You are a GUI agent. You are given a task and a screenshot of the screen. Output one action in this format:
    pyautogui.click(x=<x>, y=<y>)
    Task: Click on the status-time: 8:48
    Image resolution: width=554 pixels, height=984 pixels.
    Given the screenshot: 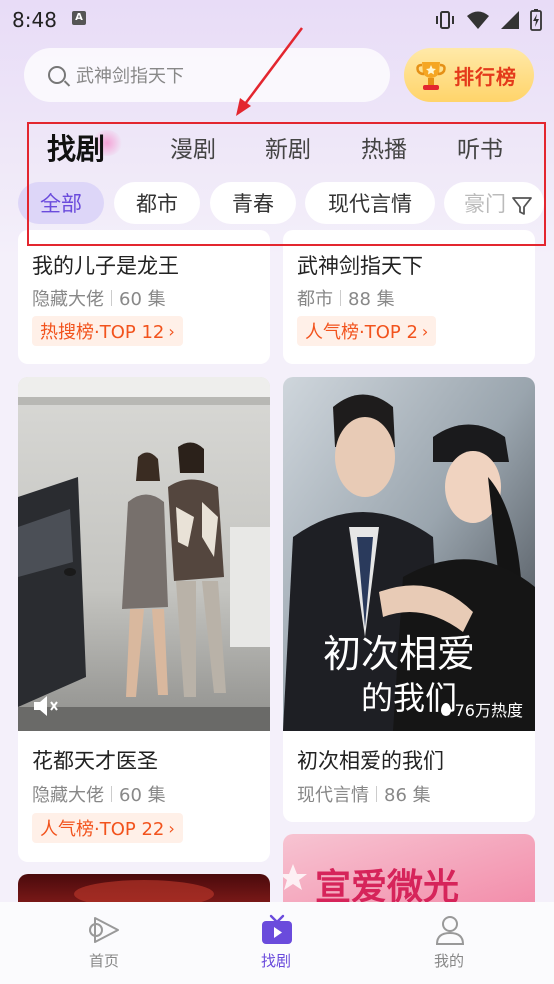 What is the action you would take?
    pyautogui.click(x=34, y=20)
    